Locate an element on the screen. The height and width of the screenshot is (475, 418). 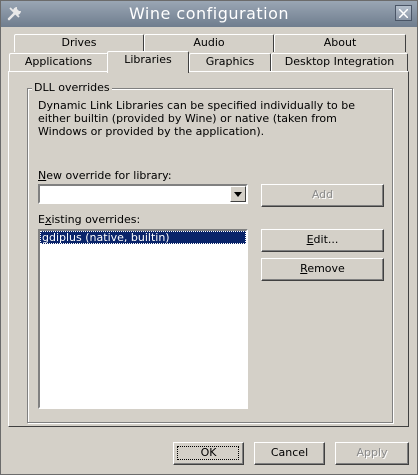
add-button: Add is located at coordinates (322, 195).